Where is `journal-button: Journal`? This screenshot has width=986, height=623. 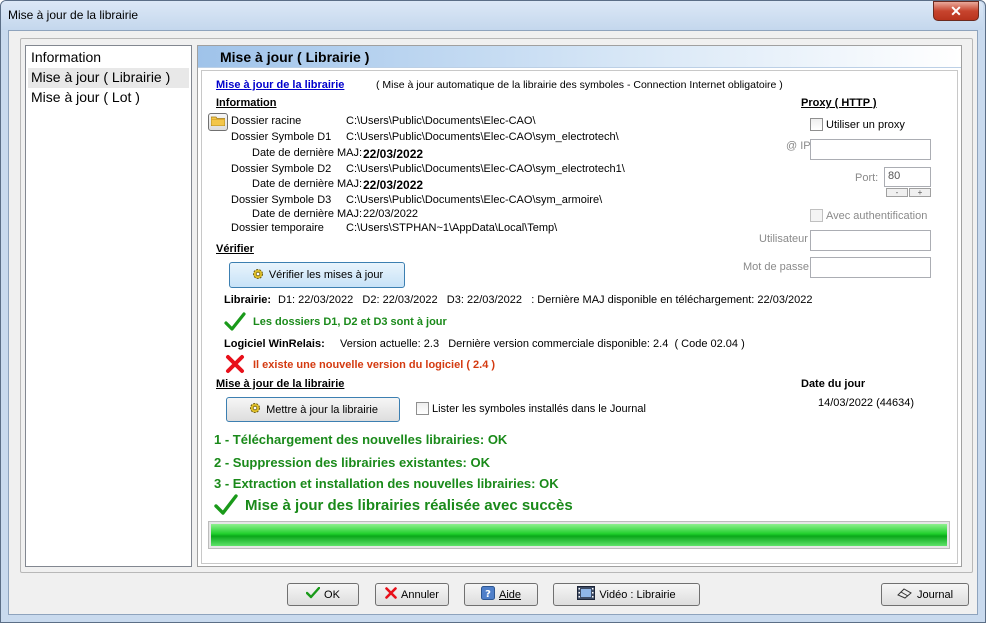 journal-button: Journal is located at coordinates (925, 594).